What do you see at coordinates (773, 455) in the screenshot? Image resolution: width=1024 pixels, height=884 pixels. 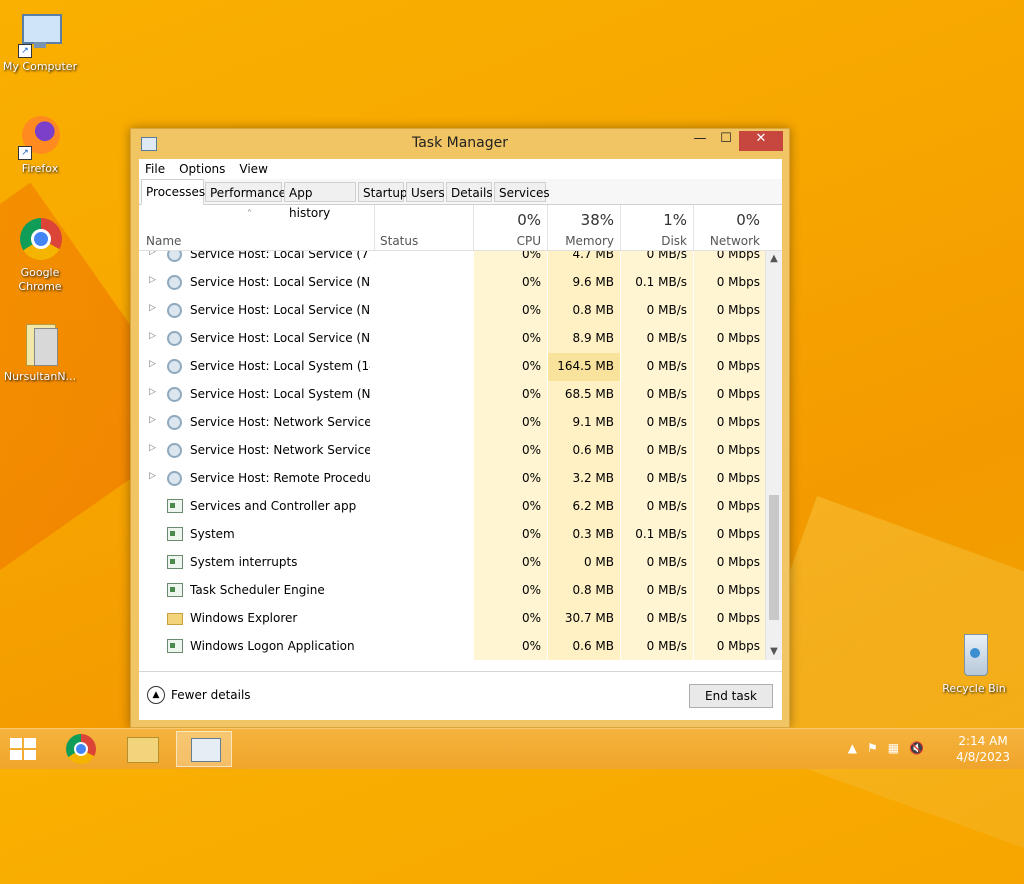 I see `vertical-scrollbar: ▲ ▼` at bounding box center [773, 455].